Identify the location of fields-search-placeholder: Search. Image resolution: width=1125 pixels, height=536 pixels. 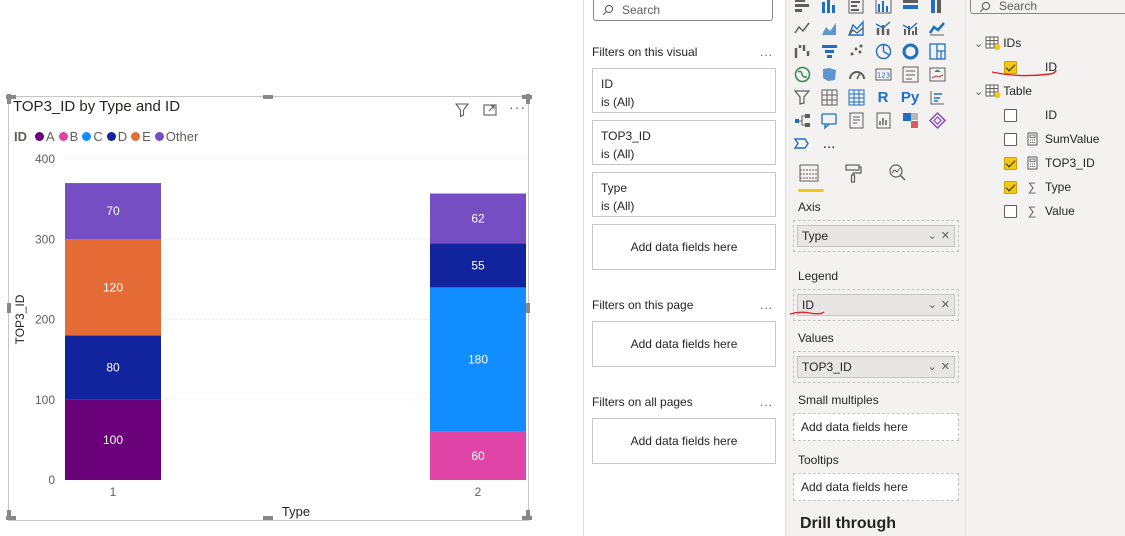
(1018, 6).